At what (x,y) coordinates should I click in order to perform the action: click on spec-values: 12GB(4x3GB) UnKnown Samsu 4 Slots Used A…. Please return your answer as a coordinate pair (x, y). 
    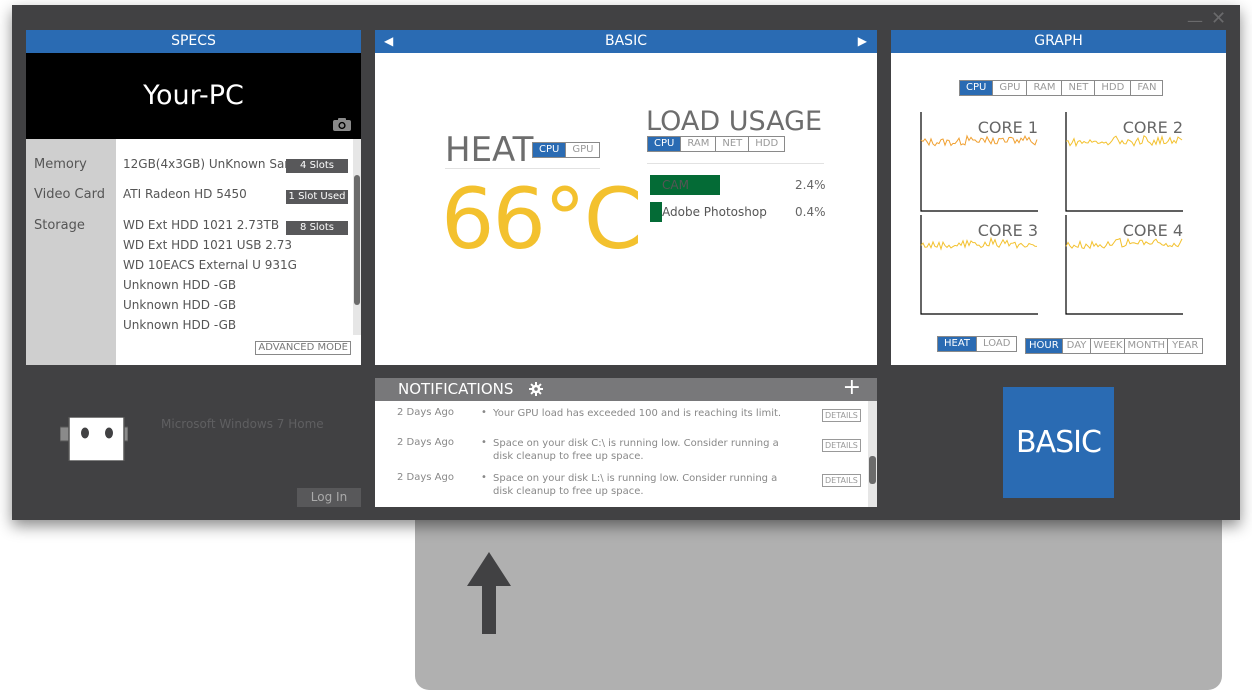
    Looking at the image, I should click on (238, 252).